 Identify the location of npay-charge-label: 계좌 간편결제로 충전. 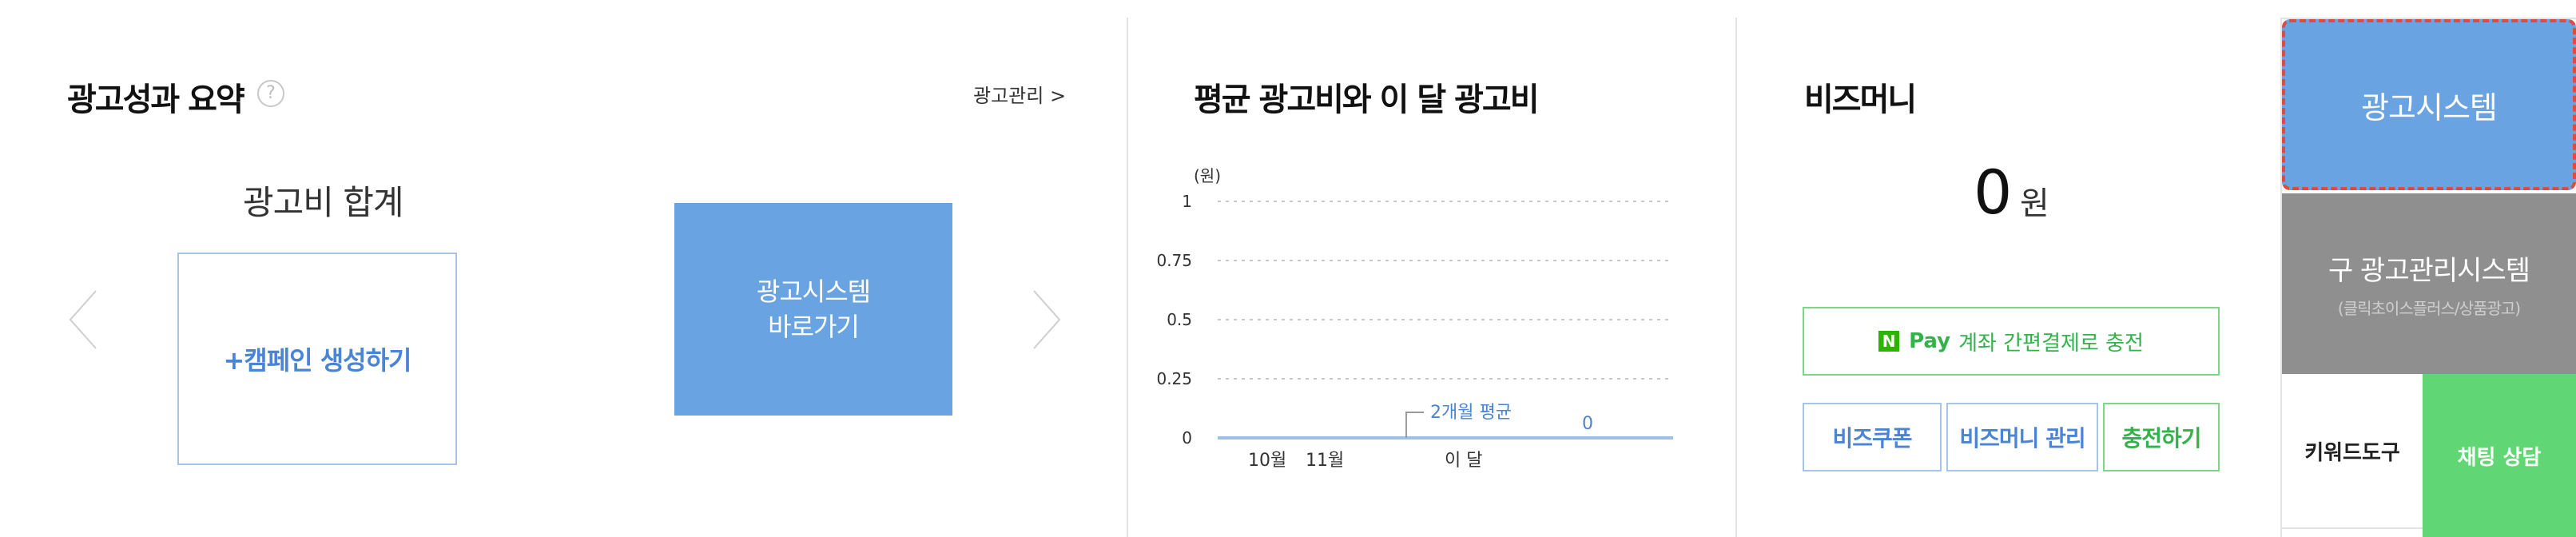
(2051, 343).